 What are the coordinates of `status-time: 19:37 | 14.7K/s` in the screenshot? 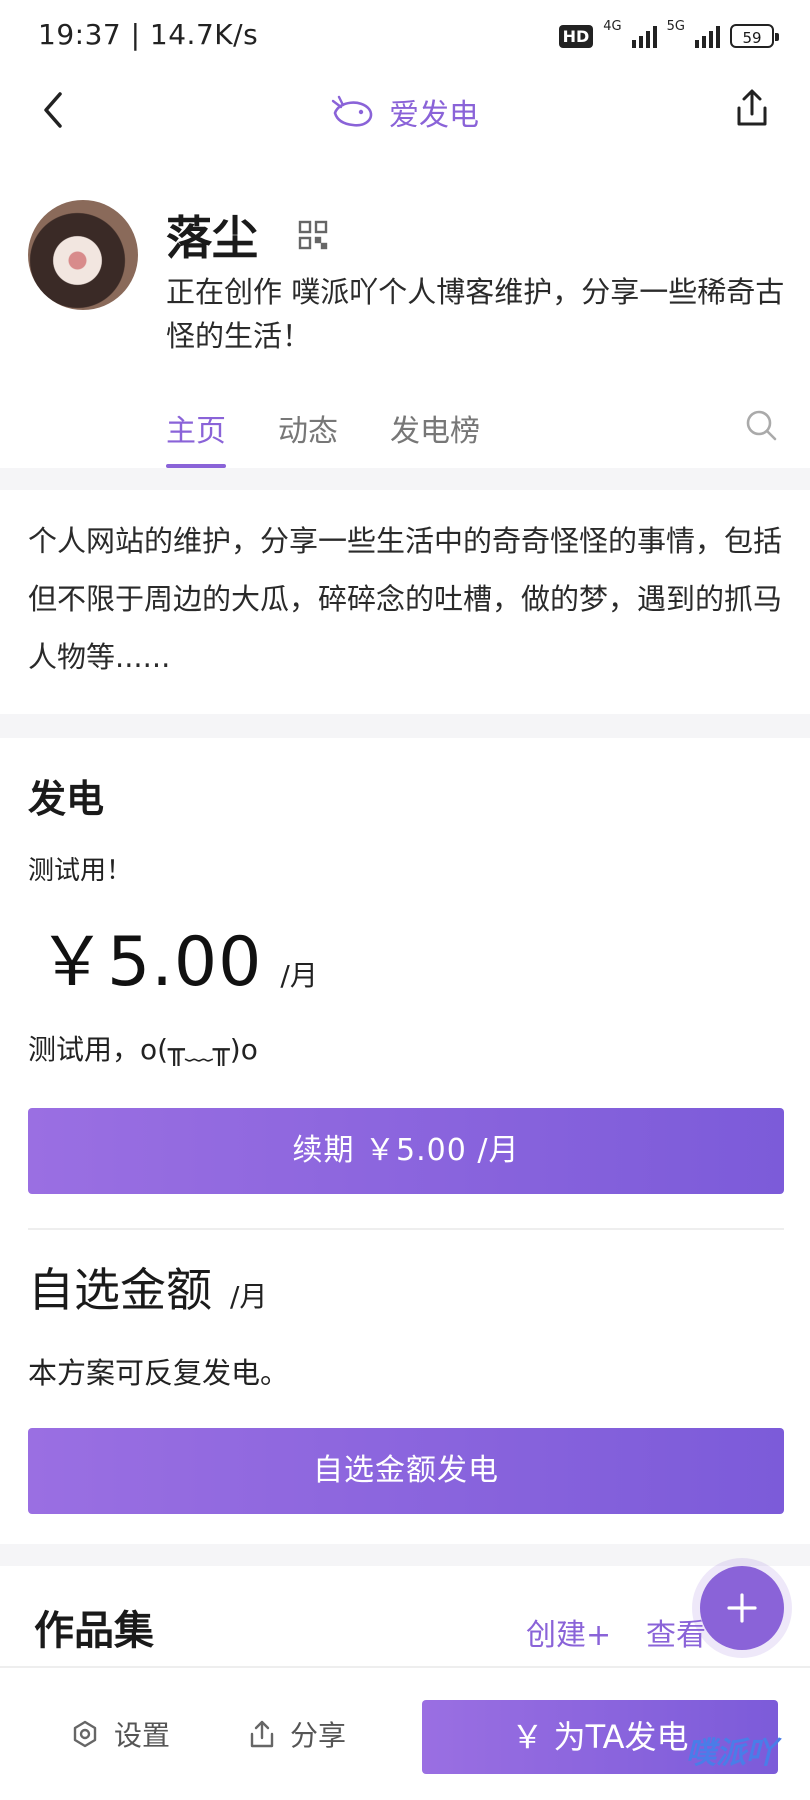 It's located at (148, 34).